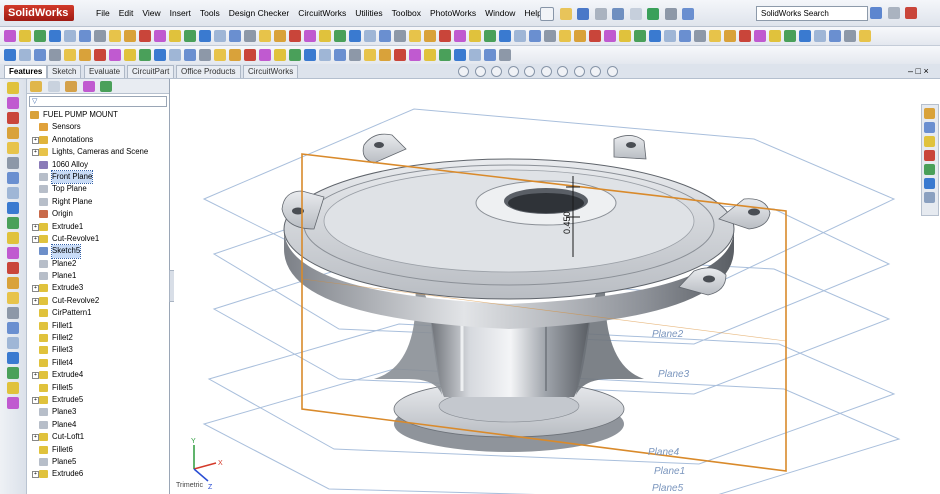 This screenshot has height=494, width=940. Describe the element at coordinates (98, 189) in the screenshot. I see `tree-item: Top Plane` at that location.